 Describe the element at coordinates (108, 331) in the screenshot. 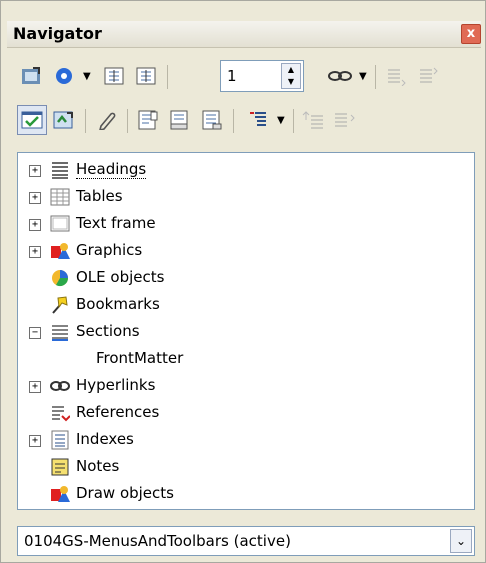

I see `tree-label: Sections` at that location.